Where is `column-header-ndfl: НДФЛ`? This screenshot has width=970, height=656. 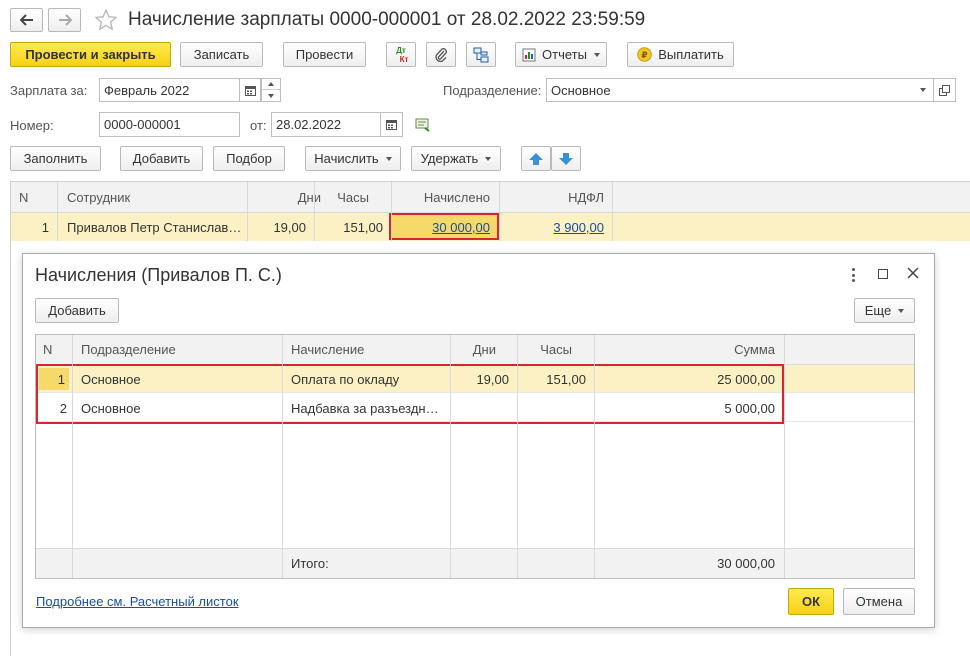 column-header-ndfl: НДФЛ is located at coordinates (551, 197).